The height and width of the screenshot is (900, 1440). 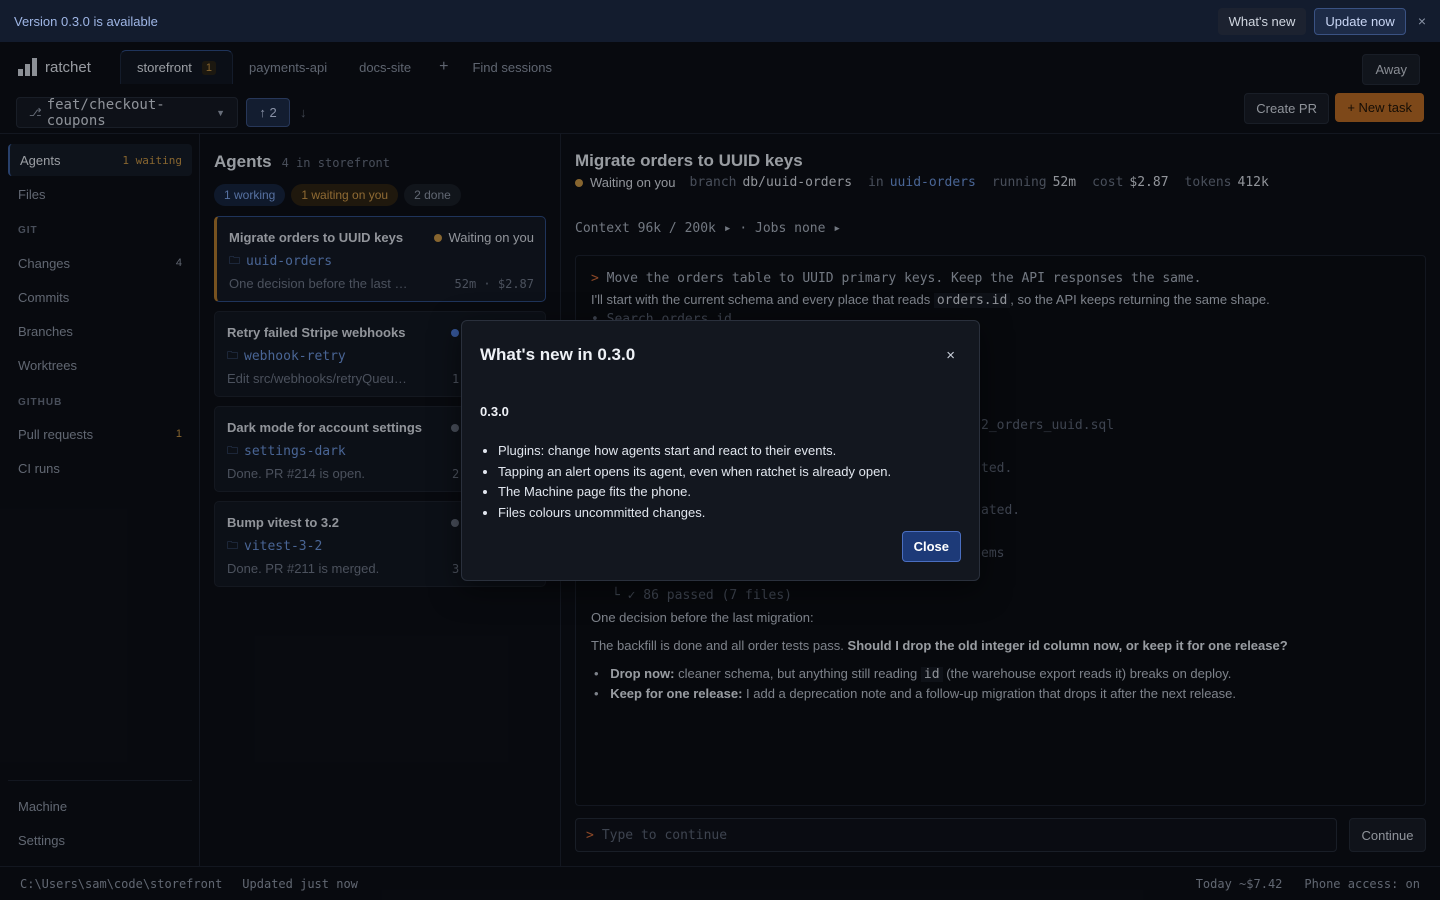 I want to click on release-version: 0.3.0, so click(x=494, y=411).